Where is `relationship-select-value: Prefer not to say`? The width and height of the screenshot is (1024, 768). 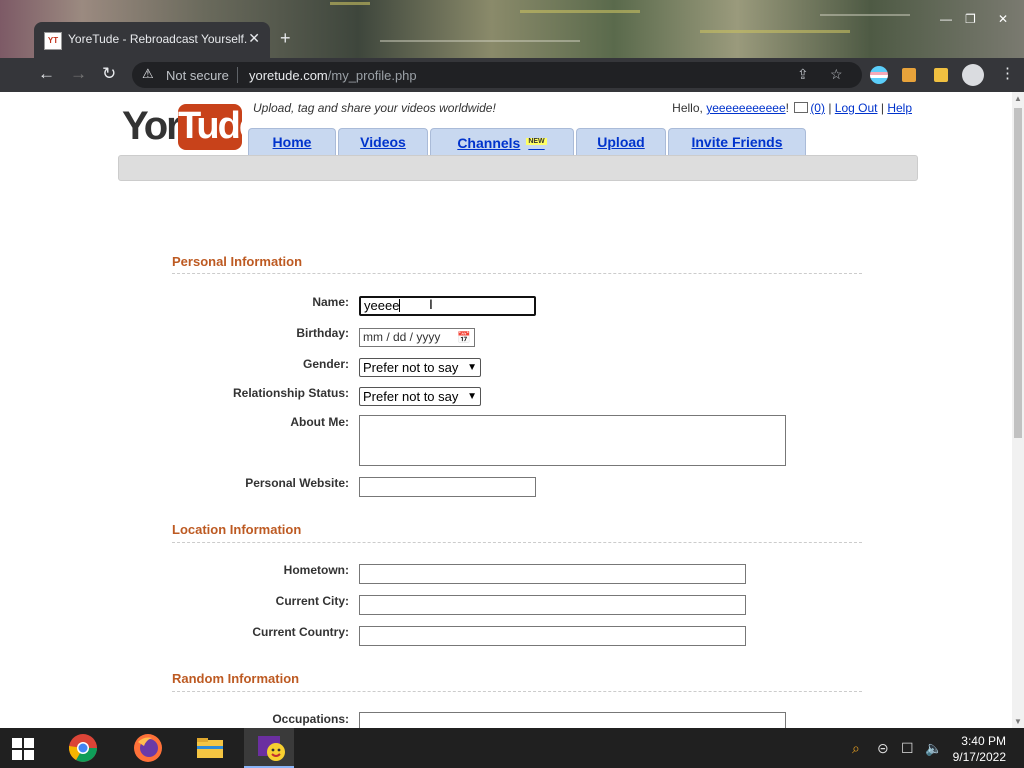
relationship-select-value: Prefer not to say is located at coordinates (411, 396).